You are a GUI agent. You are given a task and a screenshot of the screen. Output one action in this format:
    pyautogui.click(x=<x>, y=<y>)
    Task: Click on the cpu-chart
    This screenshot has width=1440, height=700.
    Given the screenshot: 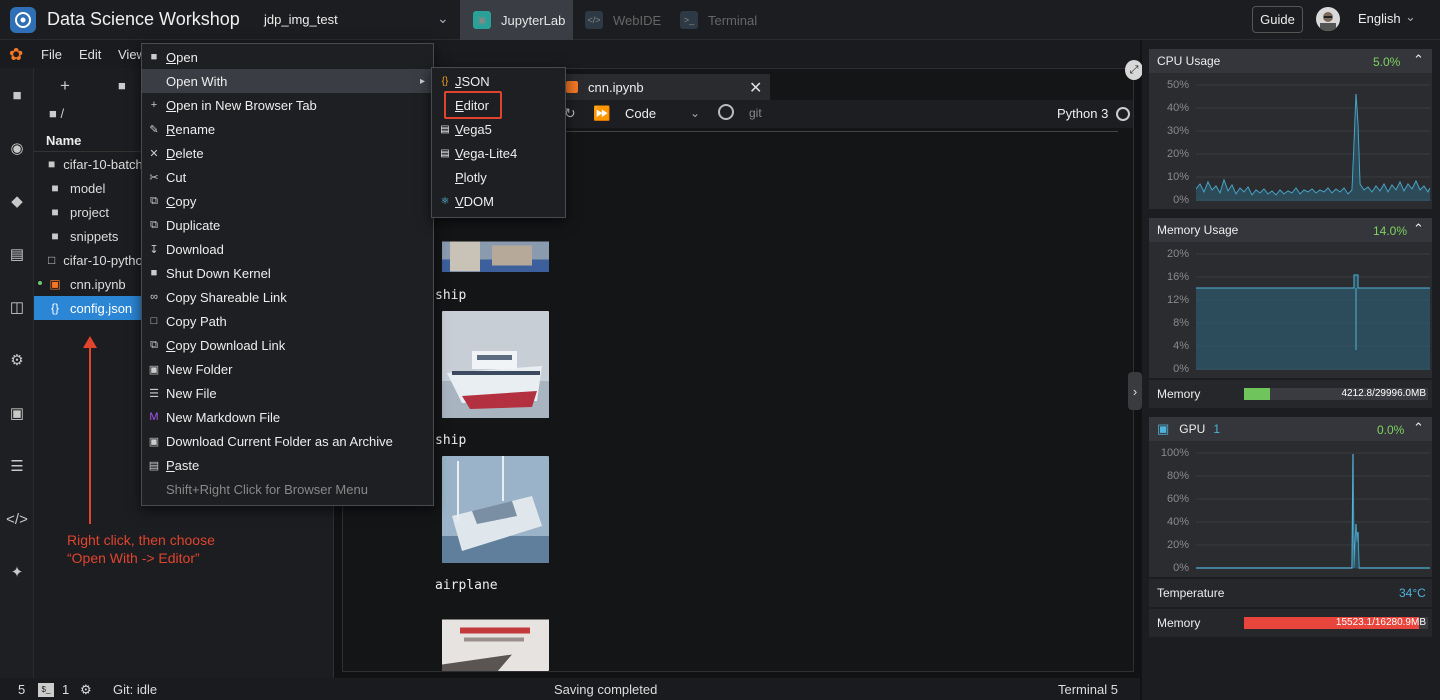 What is the action you would take?
    pyautogui.click(x=1313, y=142)
    